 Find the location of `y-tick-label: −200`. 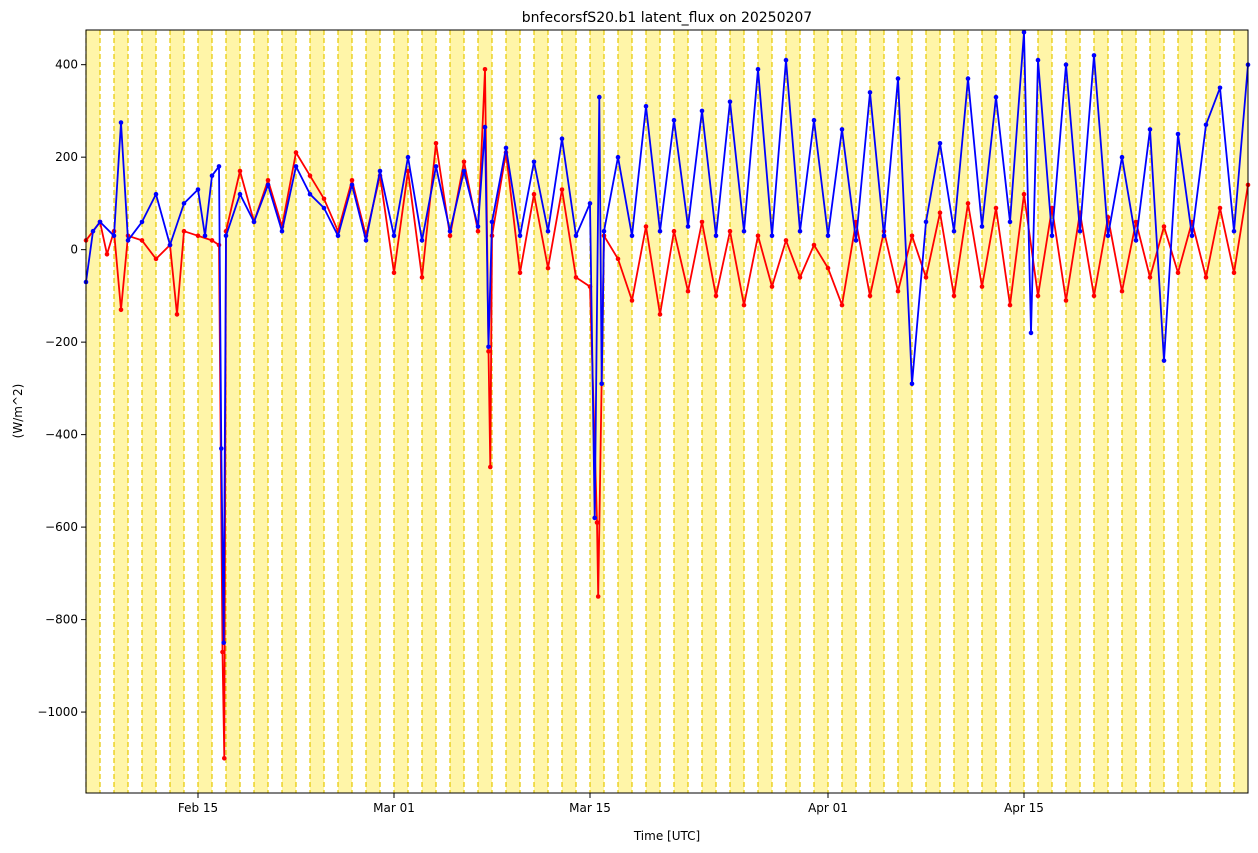

y-tick-label: −200 is located at coordinates (61, 342).